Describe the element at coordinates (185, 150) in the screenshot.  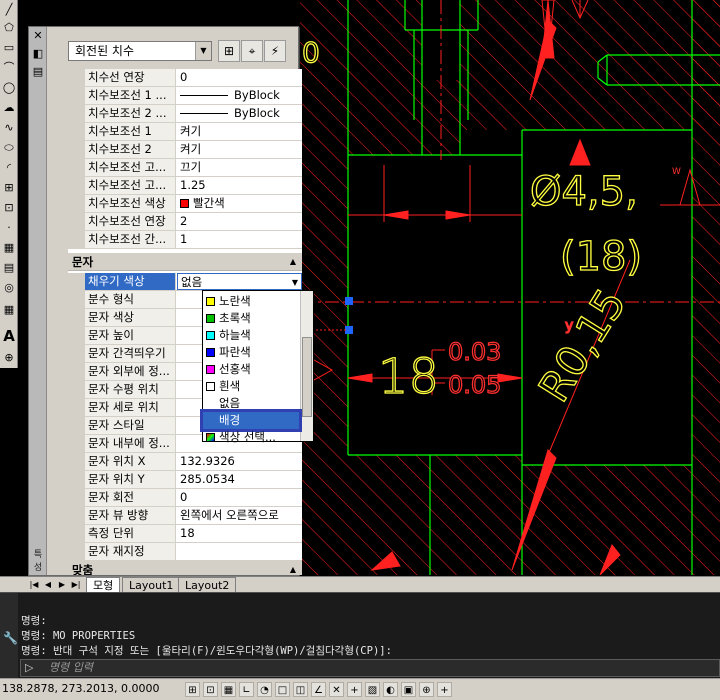
I see `property-row: 치수보조선 2 켜기` at that location.